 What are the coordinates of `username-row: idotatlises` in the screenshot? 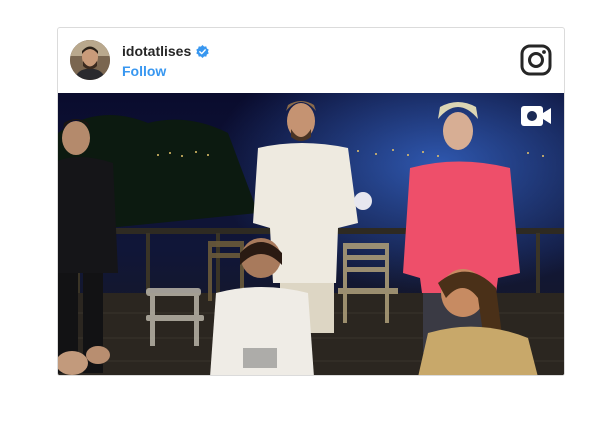 It's located at (165, 51).